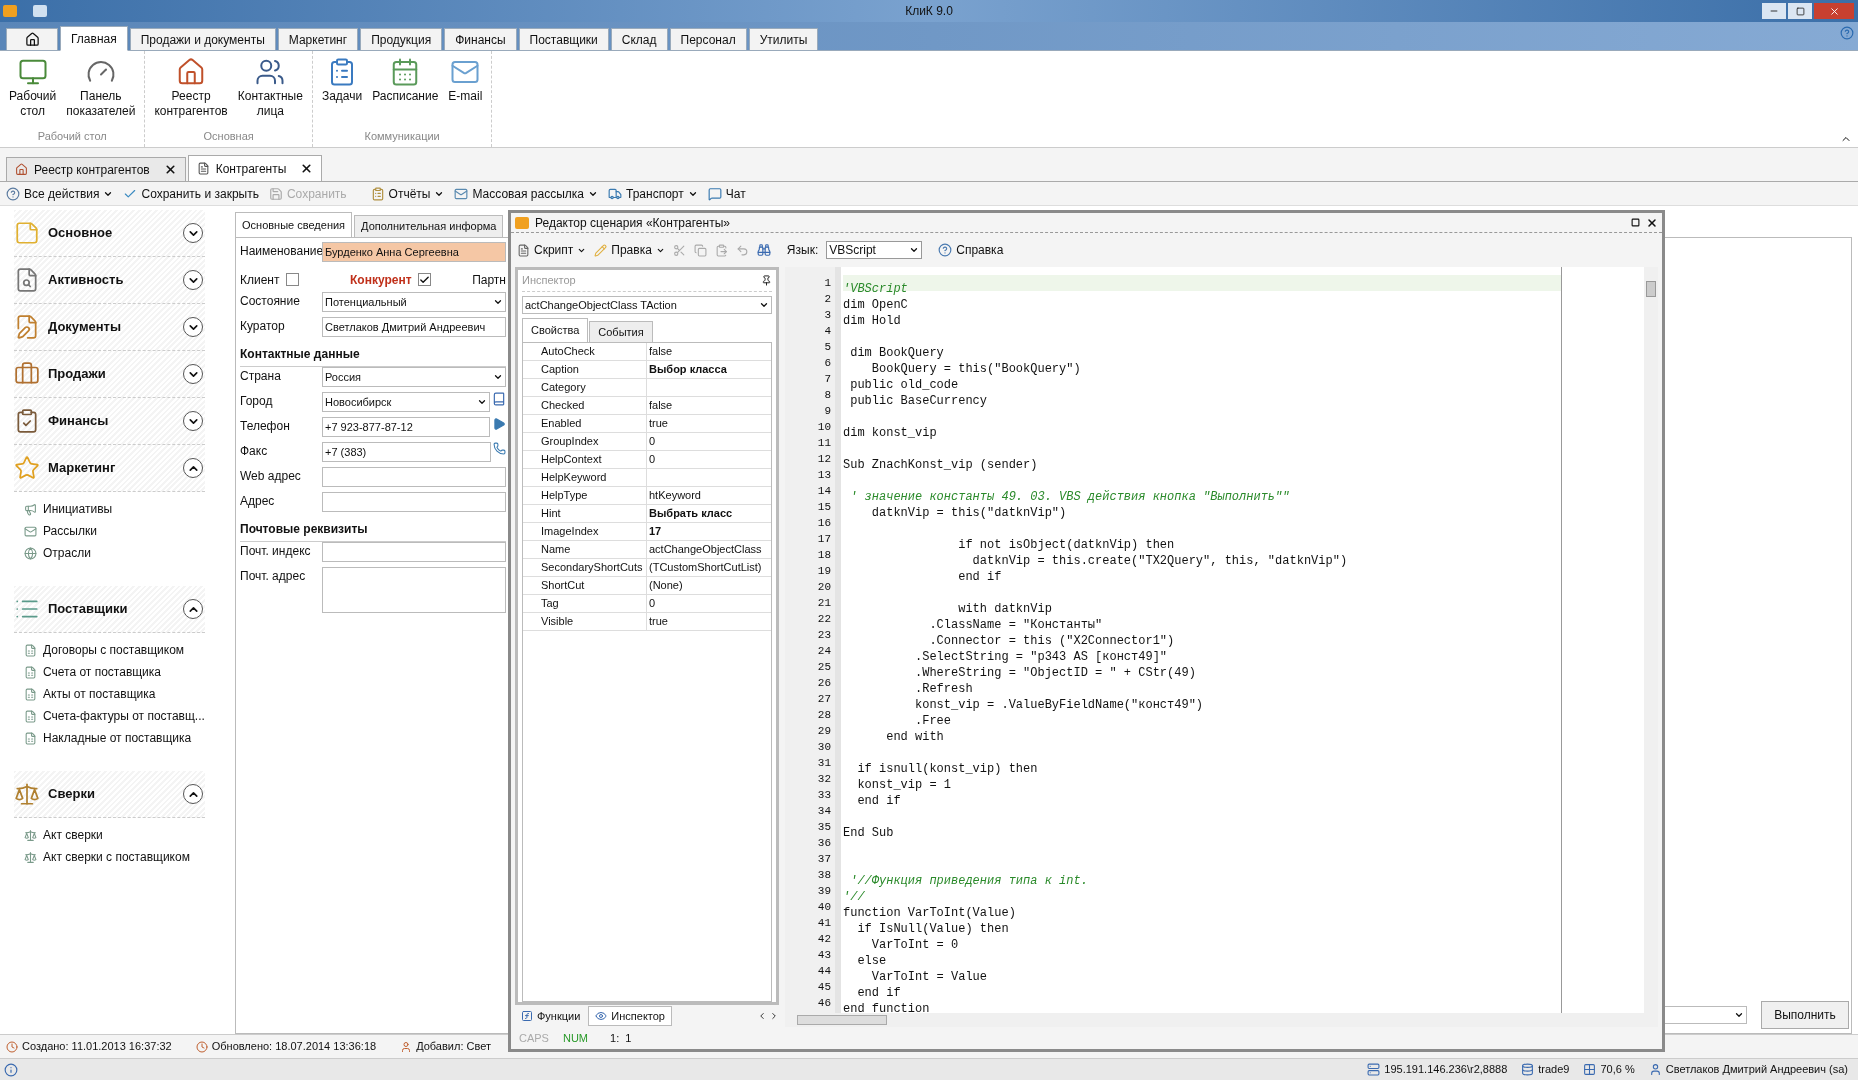  I want to click on ribbon-tab: Маркетинг, so click(318, 39).